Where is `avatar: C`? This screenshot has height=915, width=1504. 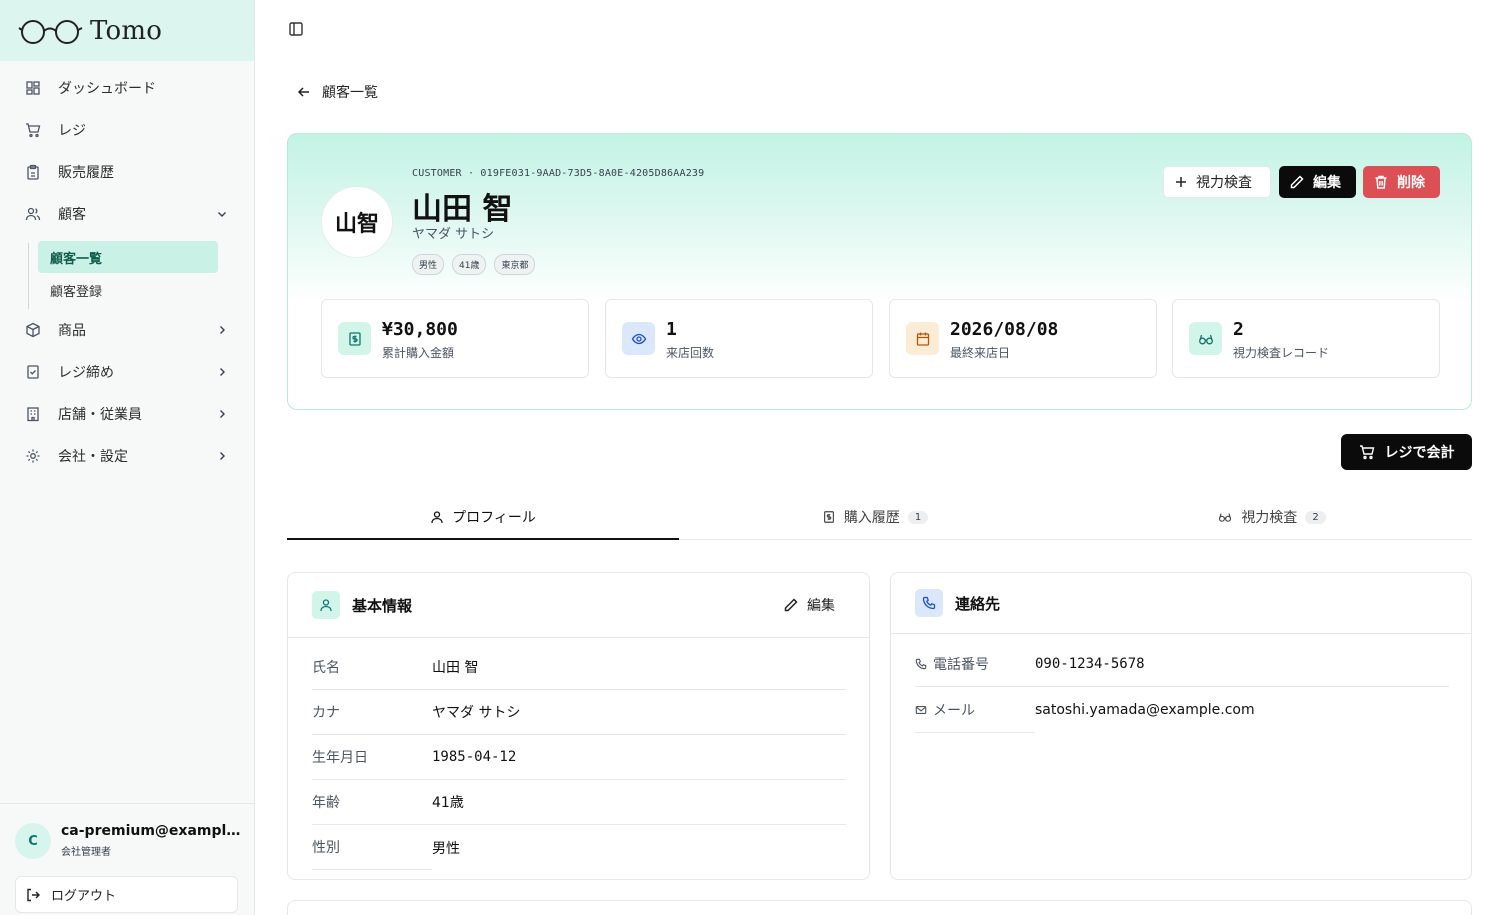 avatar: C is located at coordinates (33, 841).